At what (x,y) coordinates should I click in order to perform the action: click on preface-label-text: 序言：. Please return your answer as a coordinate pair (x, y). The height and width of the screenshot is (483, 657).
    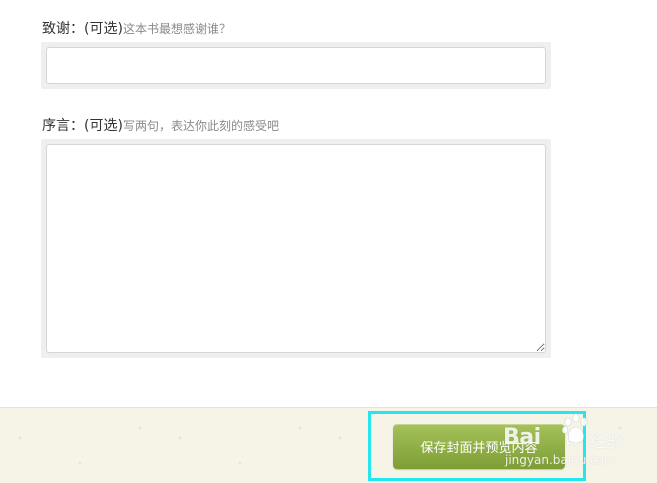
    Looking at the image, I should click on (63, 126).